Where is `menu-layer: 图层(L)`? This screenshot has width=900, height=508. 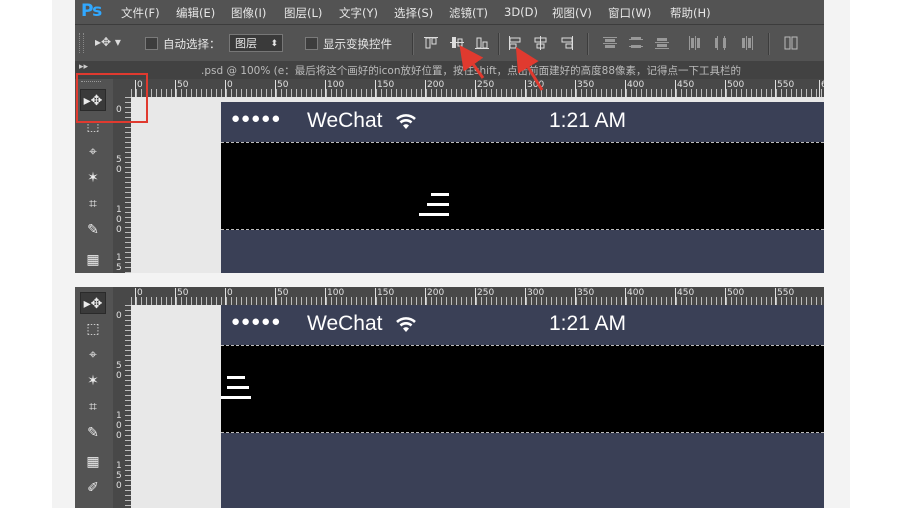
menu-layer: 图层(L) is located at coordinates (303, 13).